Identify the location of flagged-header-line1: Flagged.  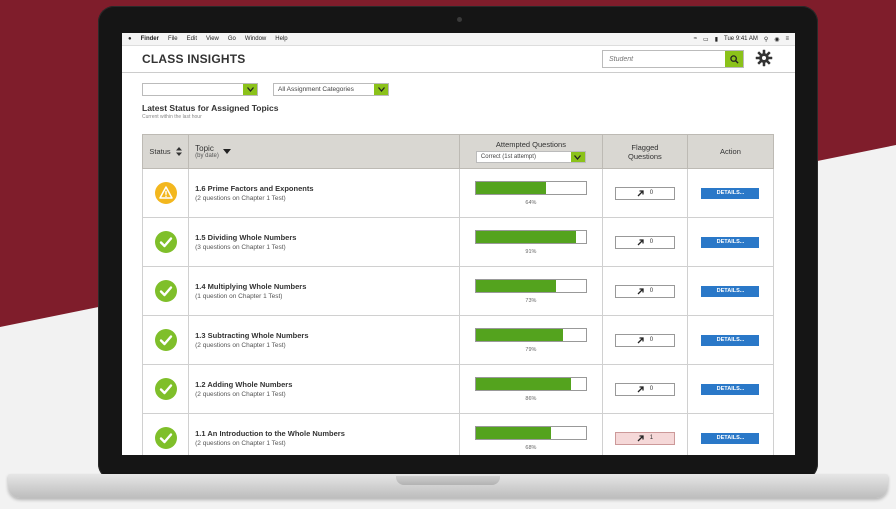
(645, 147).